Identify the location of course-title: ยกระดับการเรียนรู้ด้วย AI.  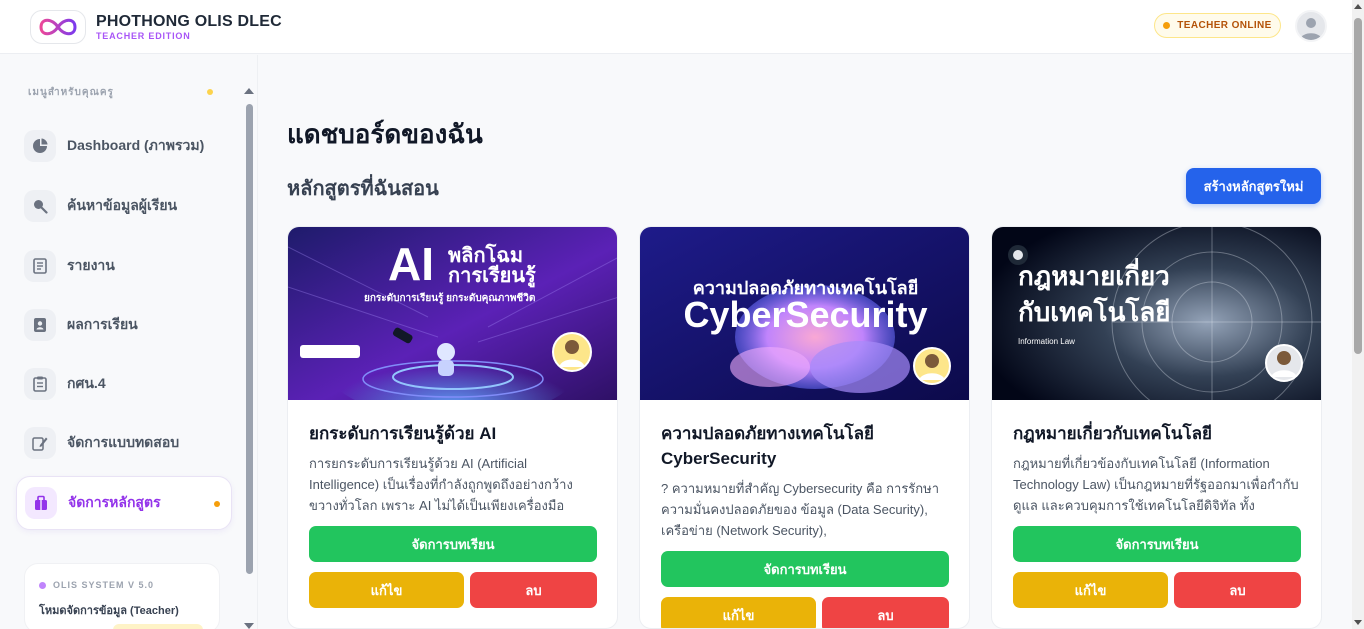
(403, 433).